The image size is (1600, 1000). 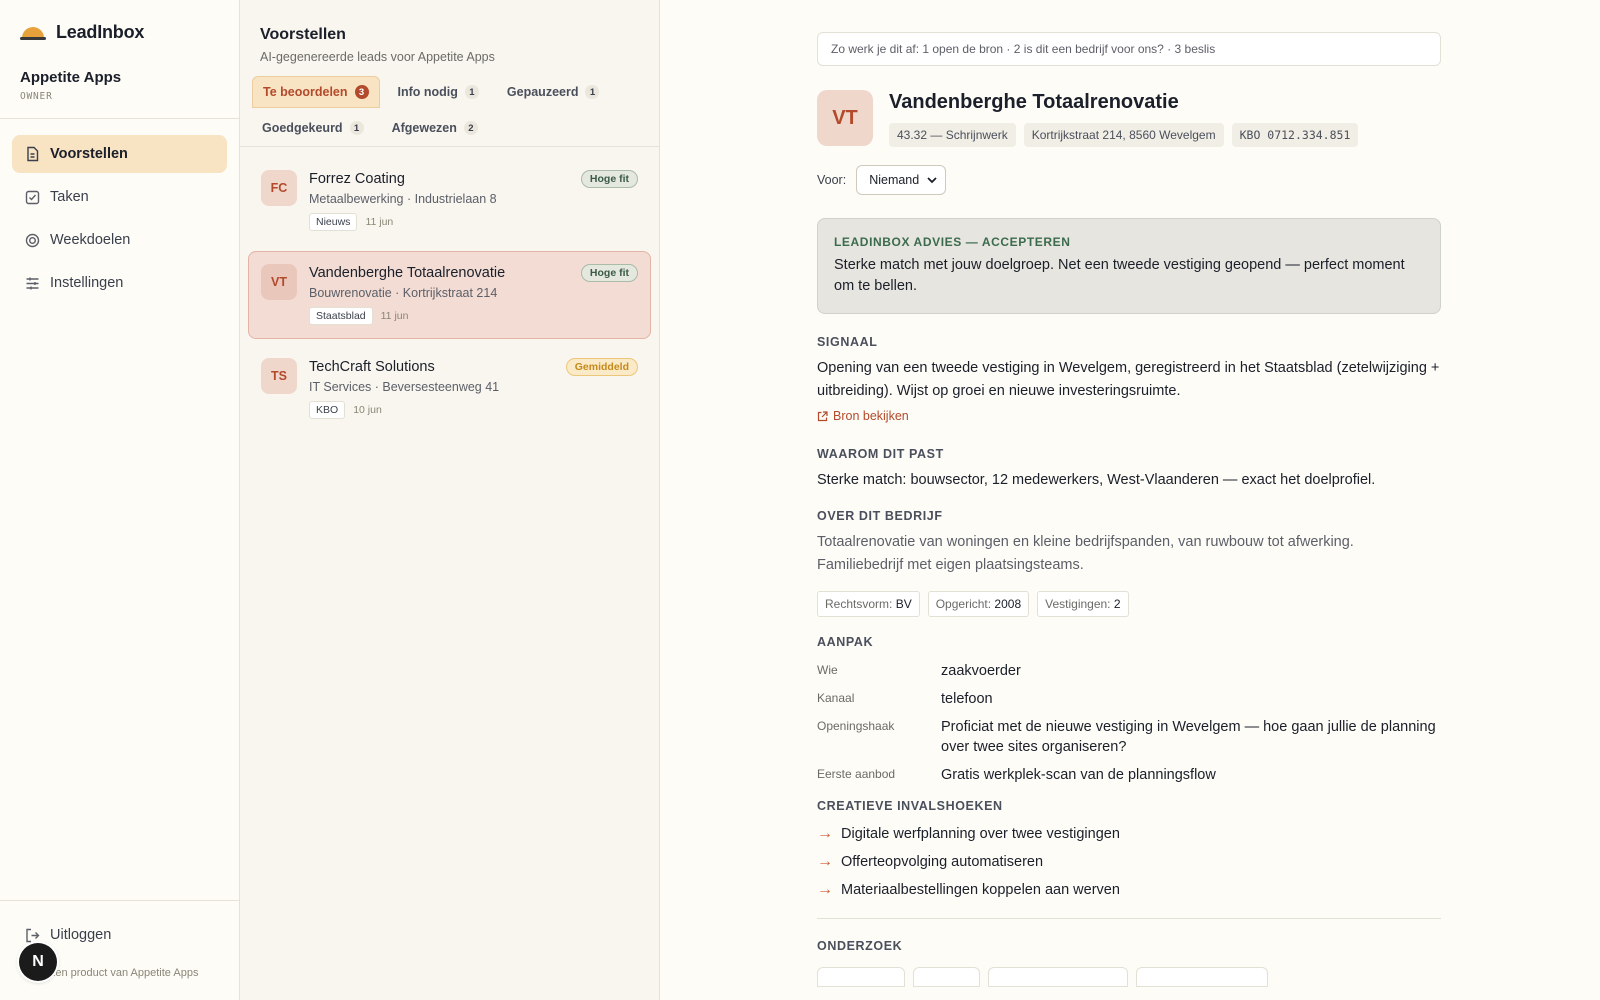 I want to click on advice-label: LEADINBOX ADVIES — ACCEPTEREN, so click(x=952, y=242).